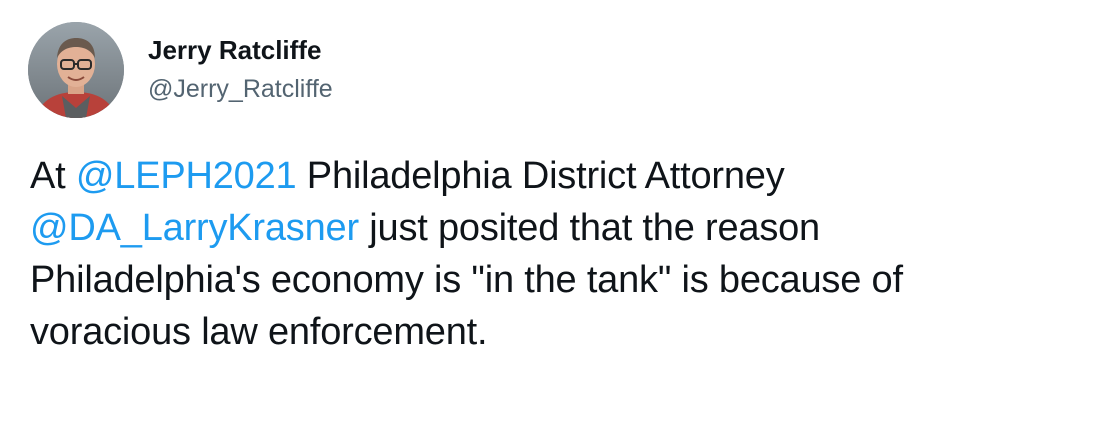  Describe the element at coordinates (560, 332) in the screenshot. I see `tweet-line: voracious law enforcement.` at that location.